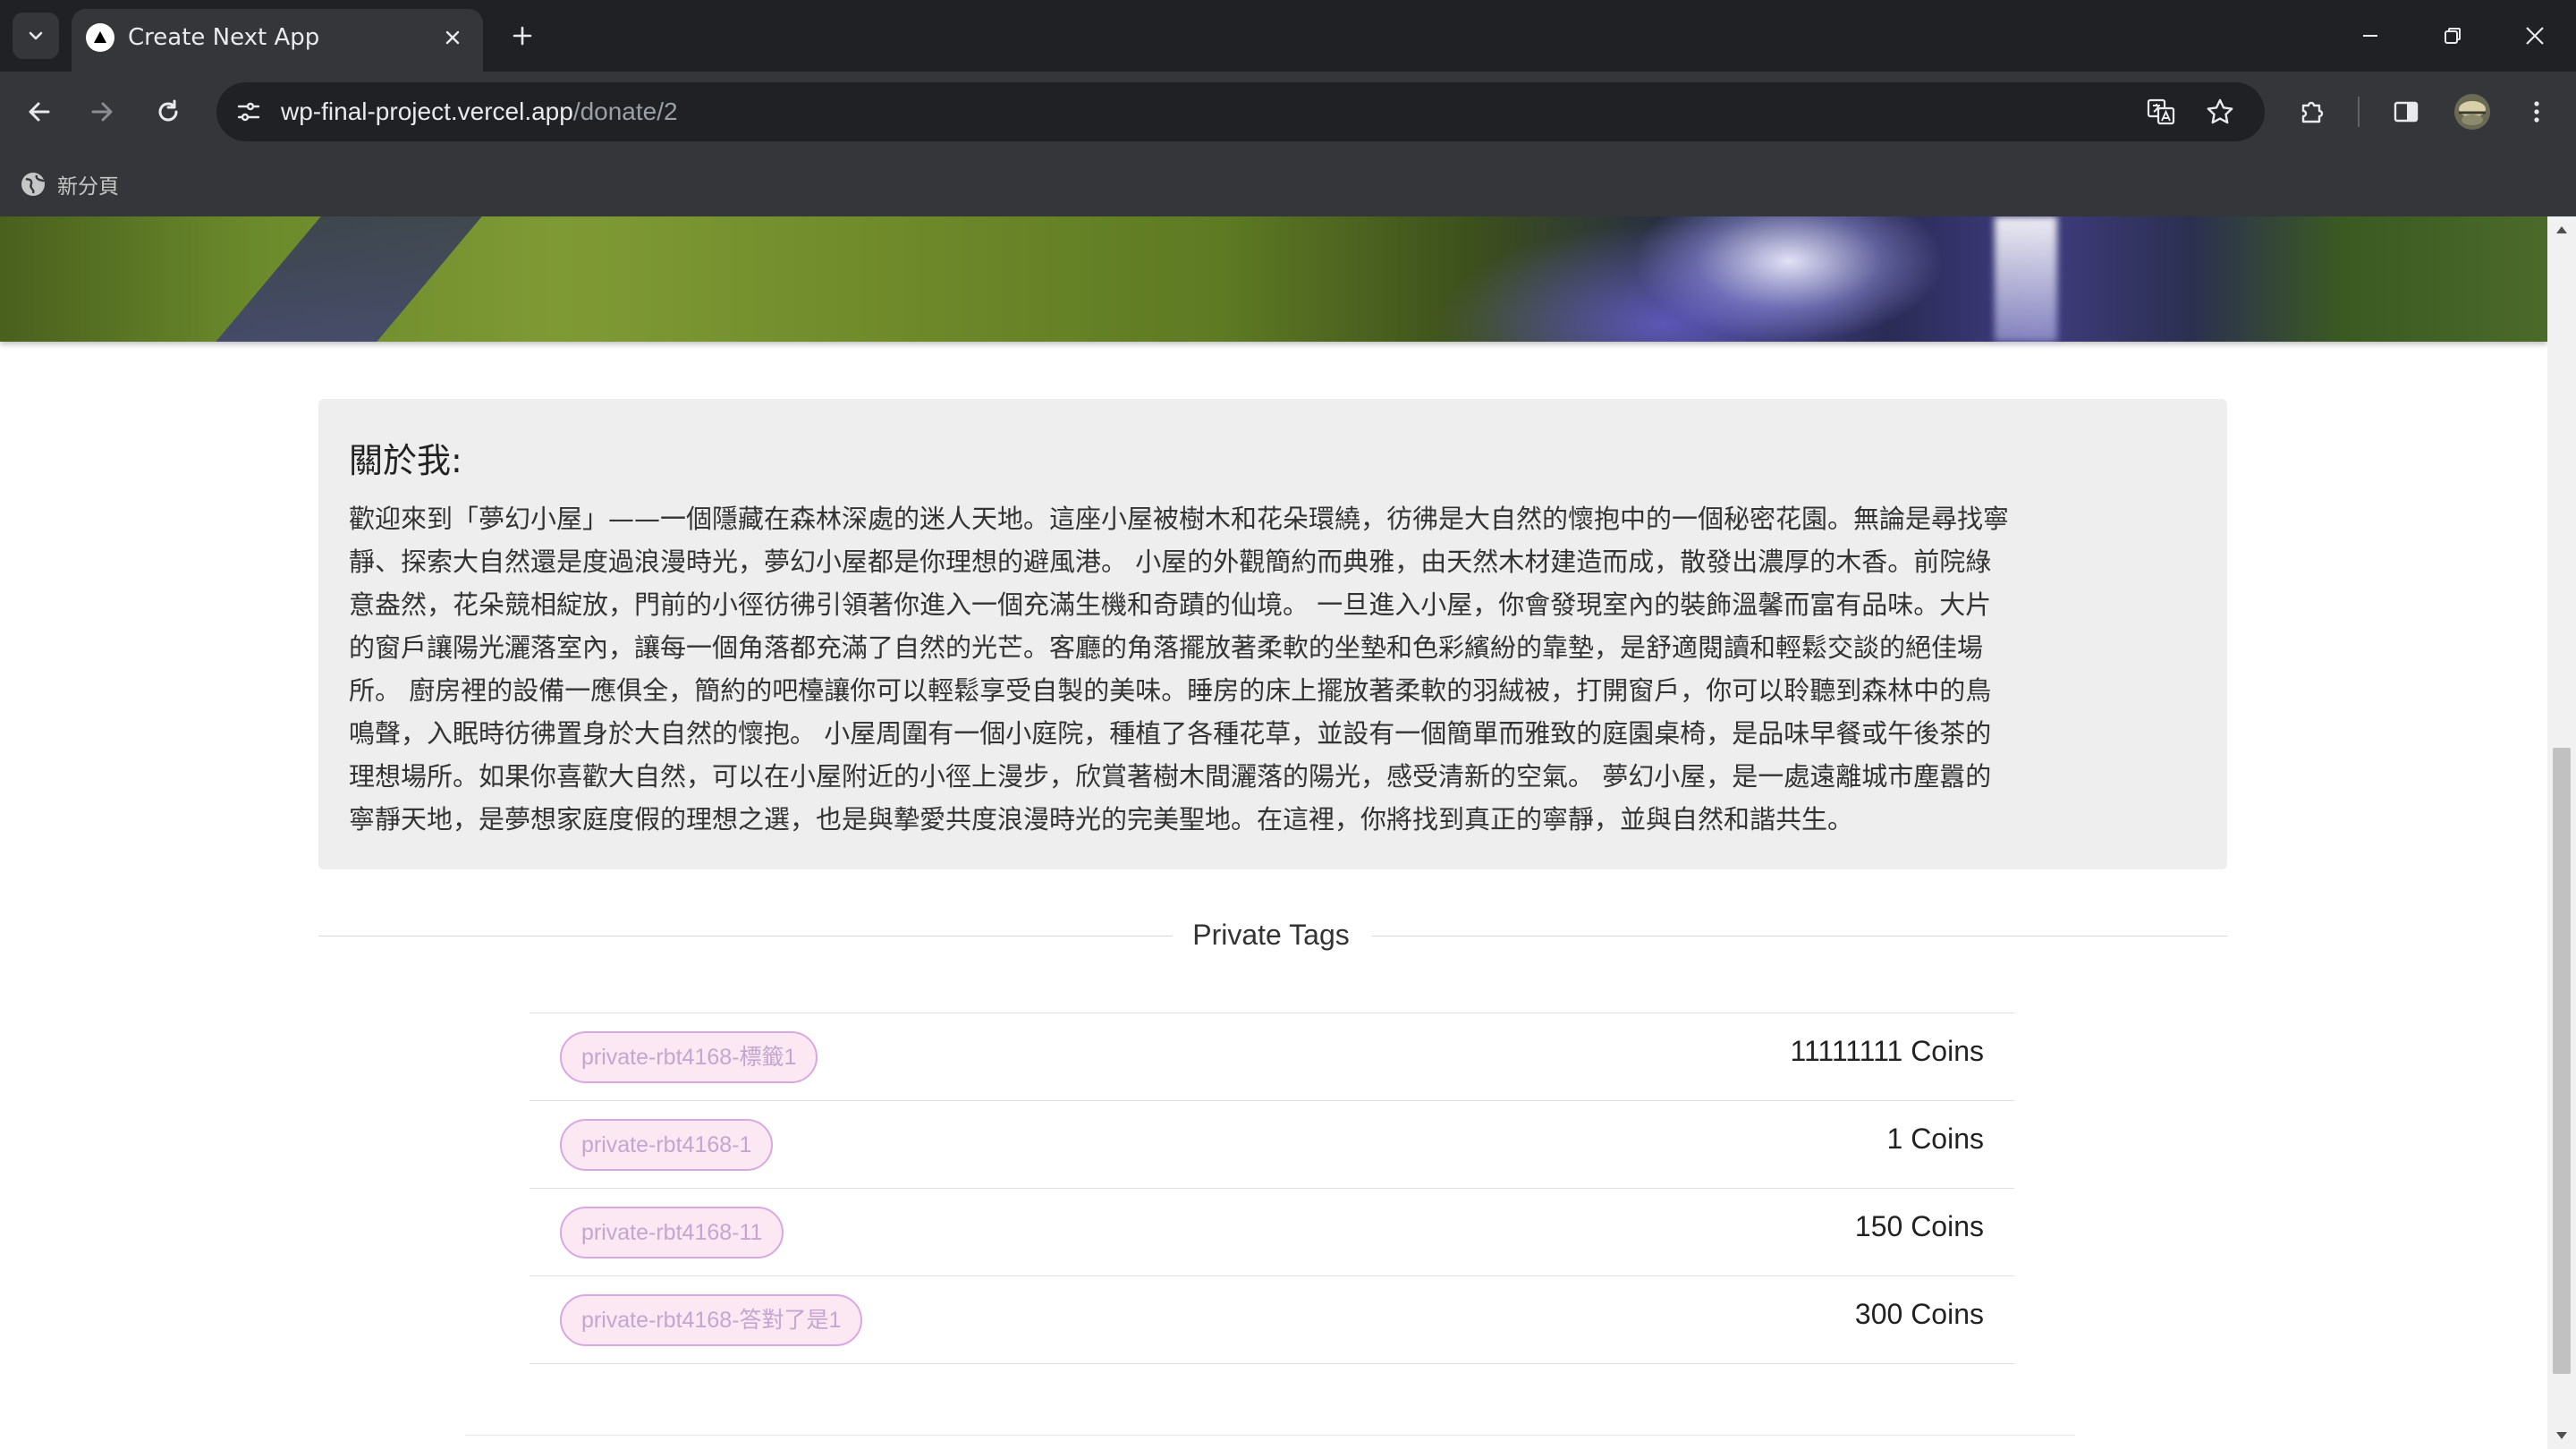 The image size is (2576, 1449). I want to click on avatar-icon, so click(2472, 112).